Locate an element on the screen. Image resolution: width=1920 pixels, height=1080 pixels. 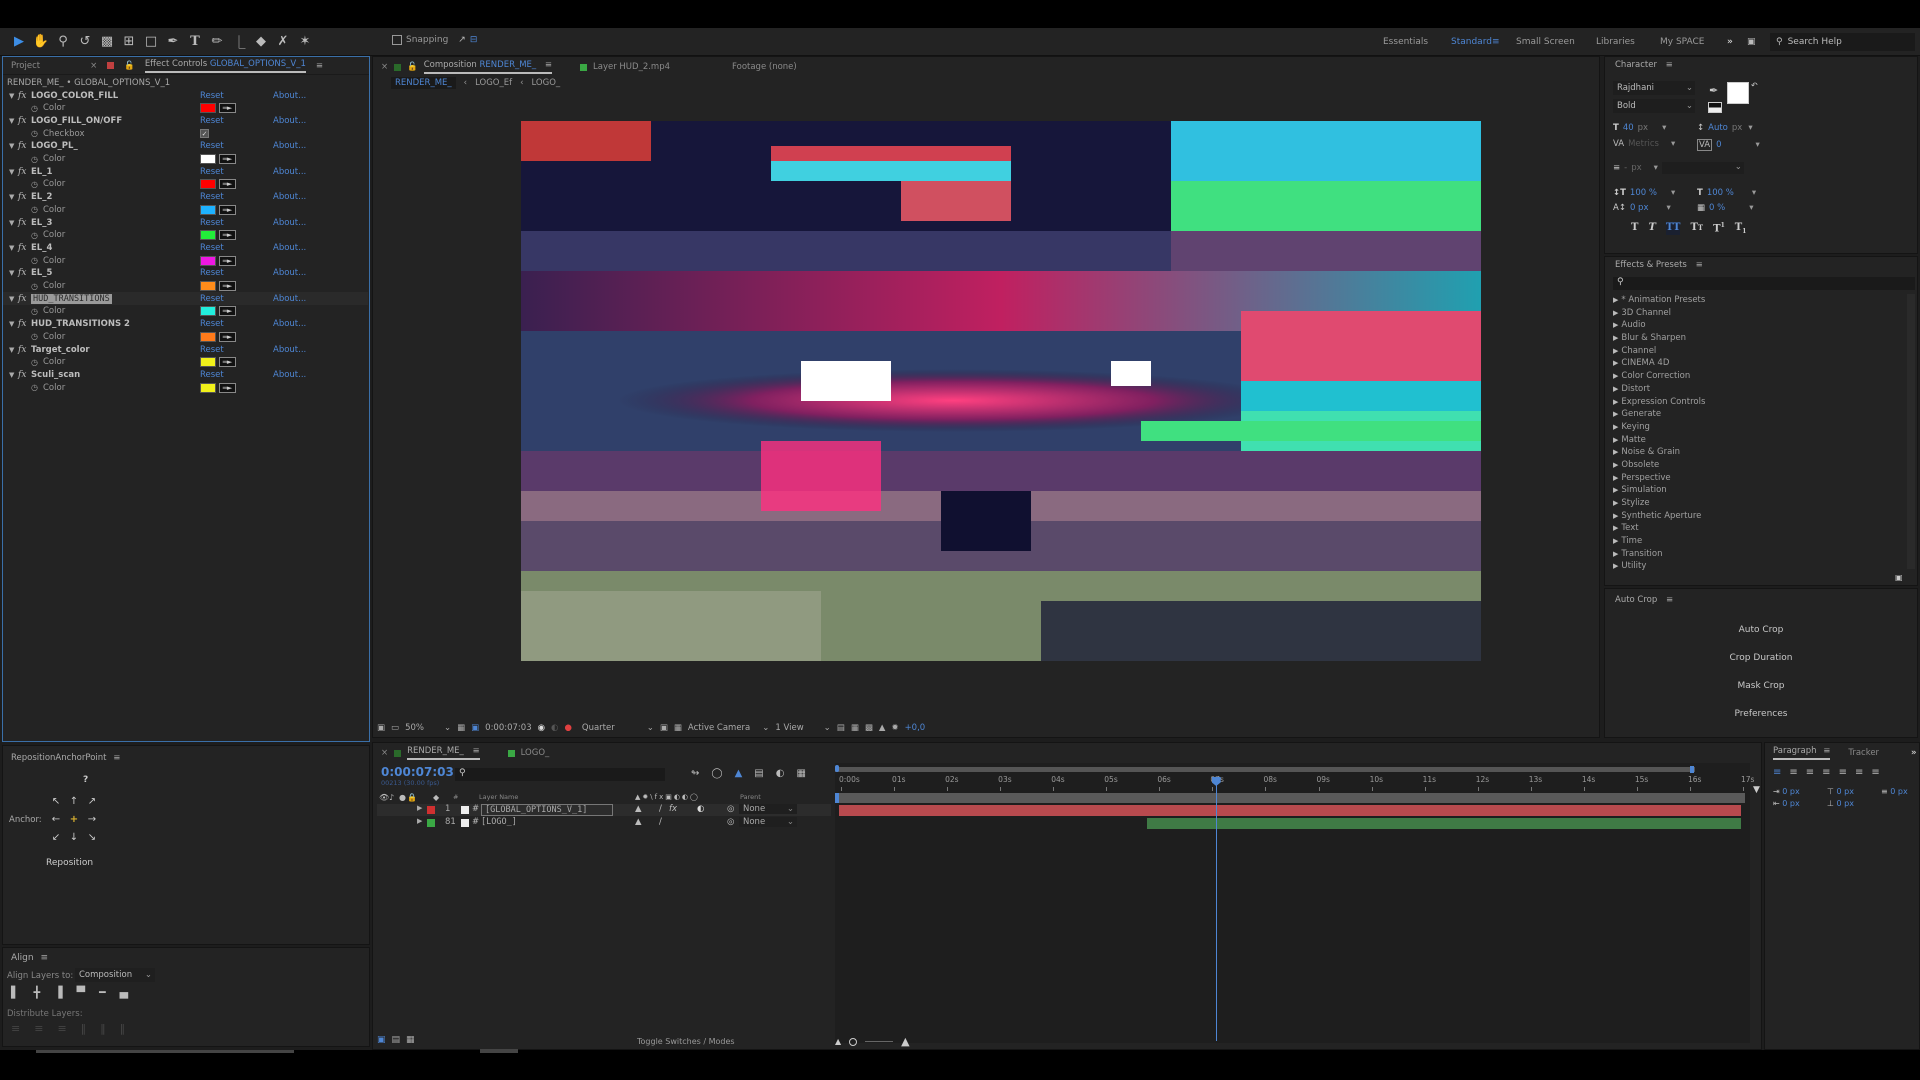
monitor-icon: ▭ is located at coordinates (395, 728).